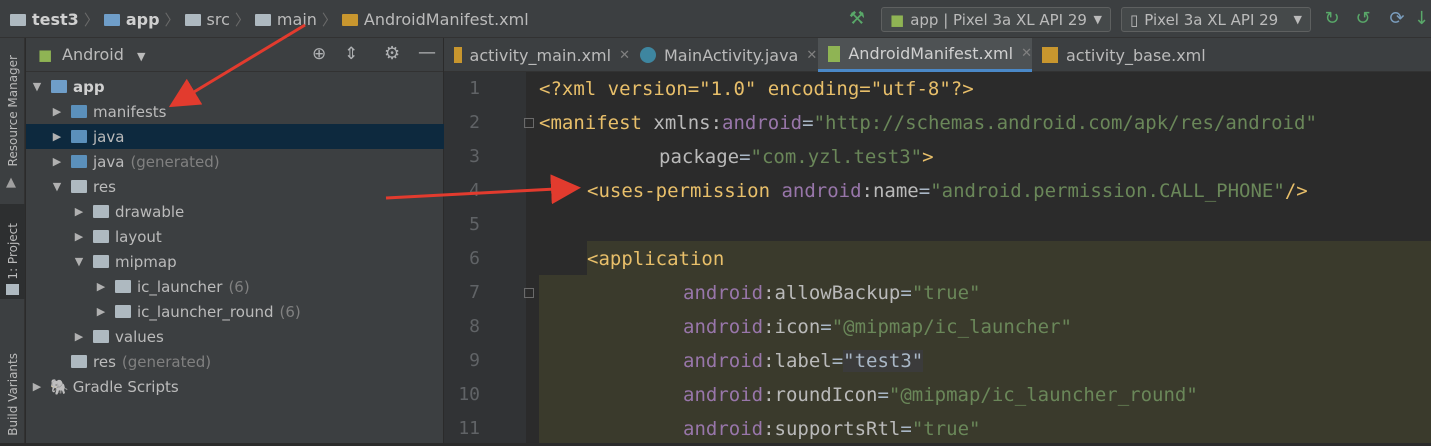 This screenshot has height=446, width=1431. Describe the element at coordinates (257, 236) in the screenshot. I see `tree-item-layout: ▶ layout` at that location.